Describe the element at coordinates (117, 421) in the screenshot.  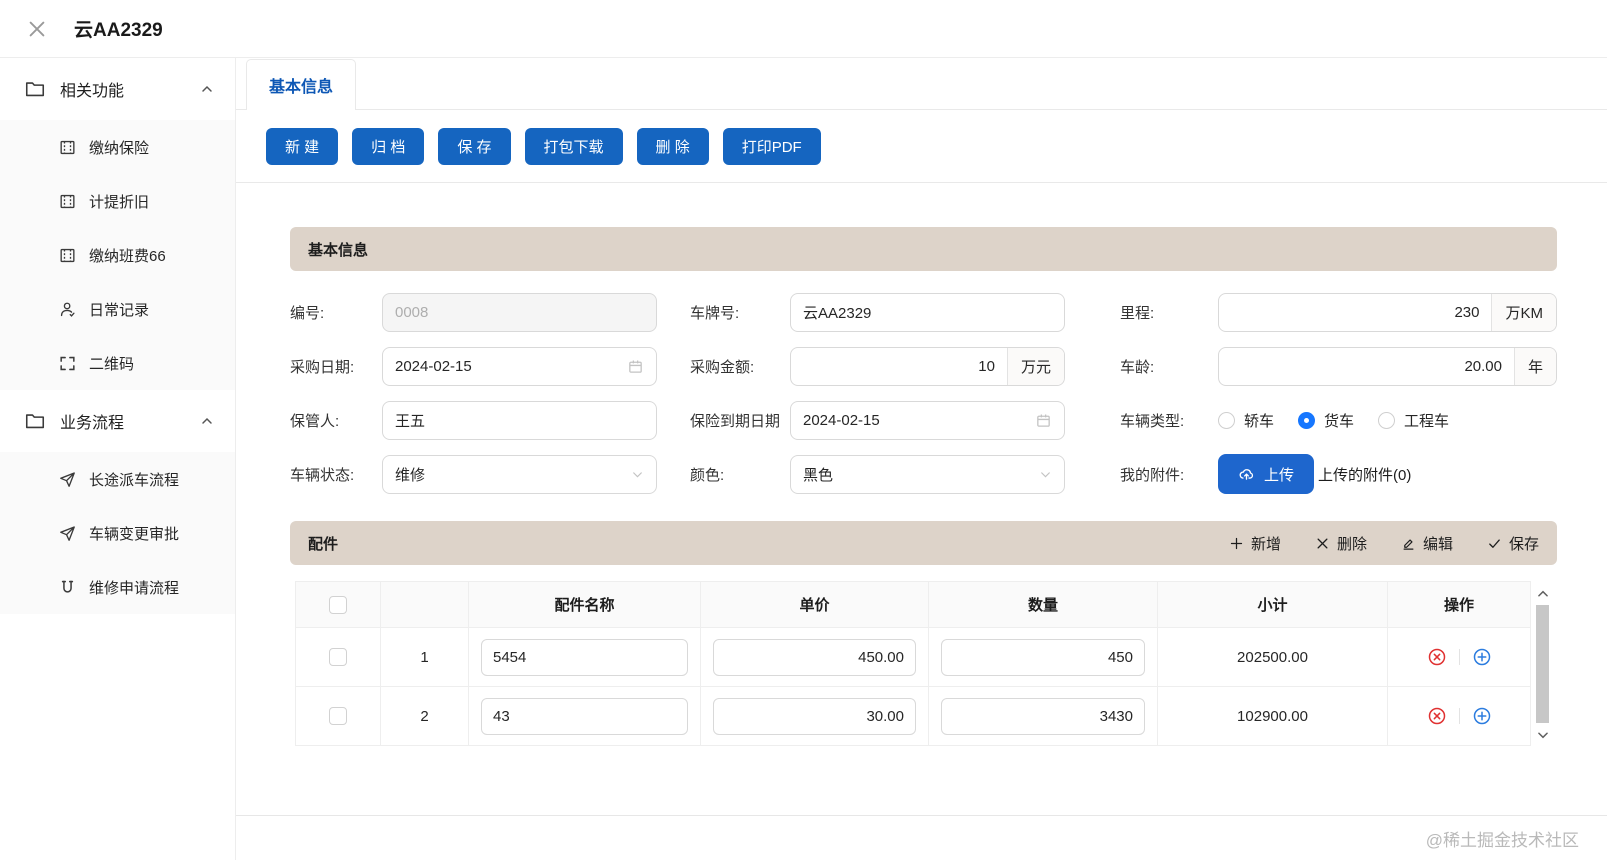
I see `sidebar-section-business-flow: 业务流程` at that location.